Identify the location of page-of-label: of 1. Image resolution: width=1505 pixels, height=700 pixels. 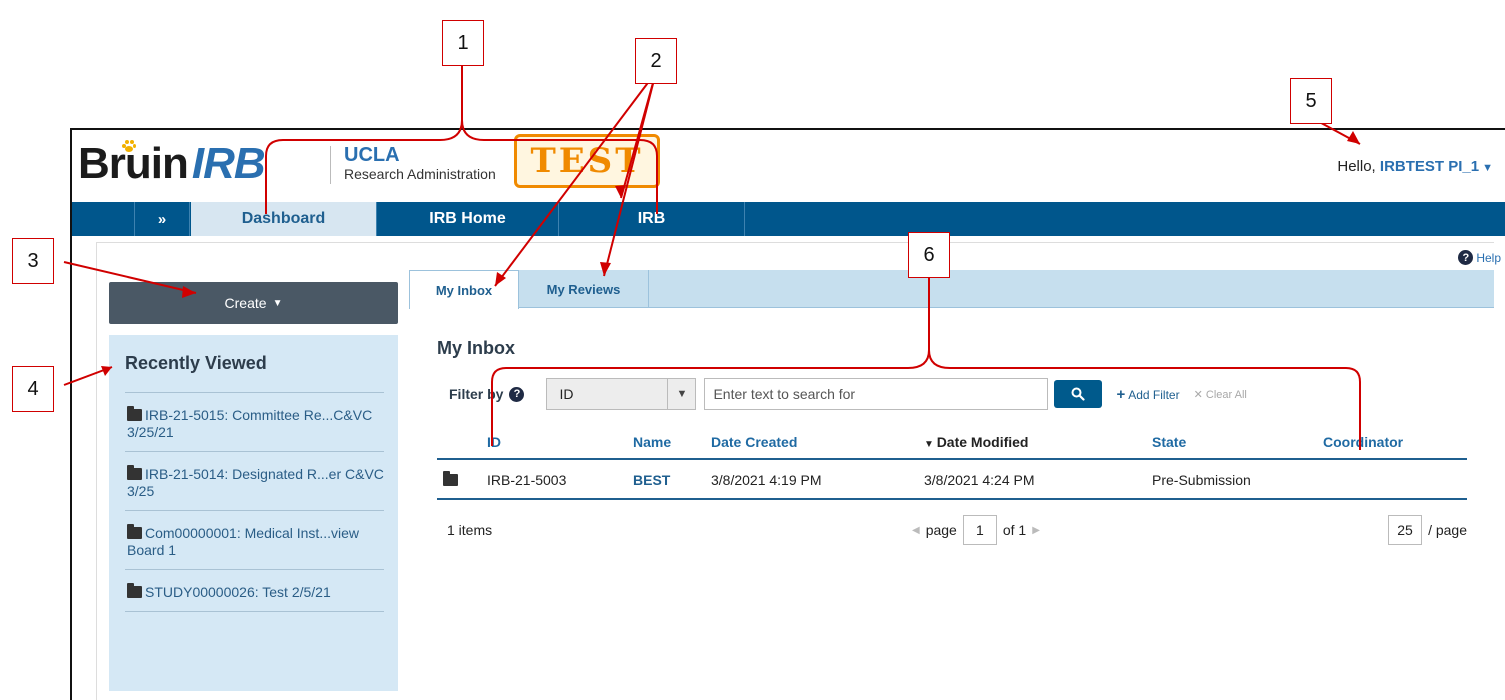
(1014, 530).